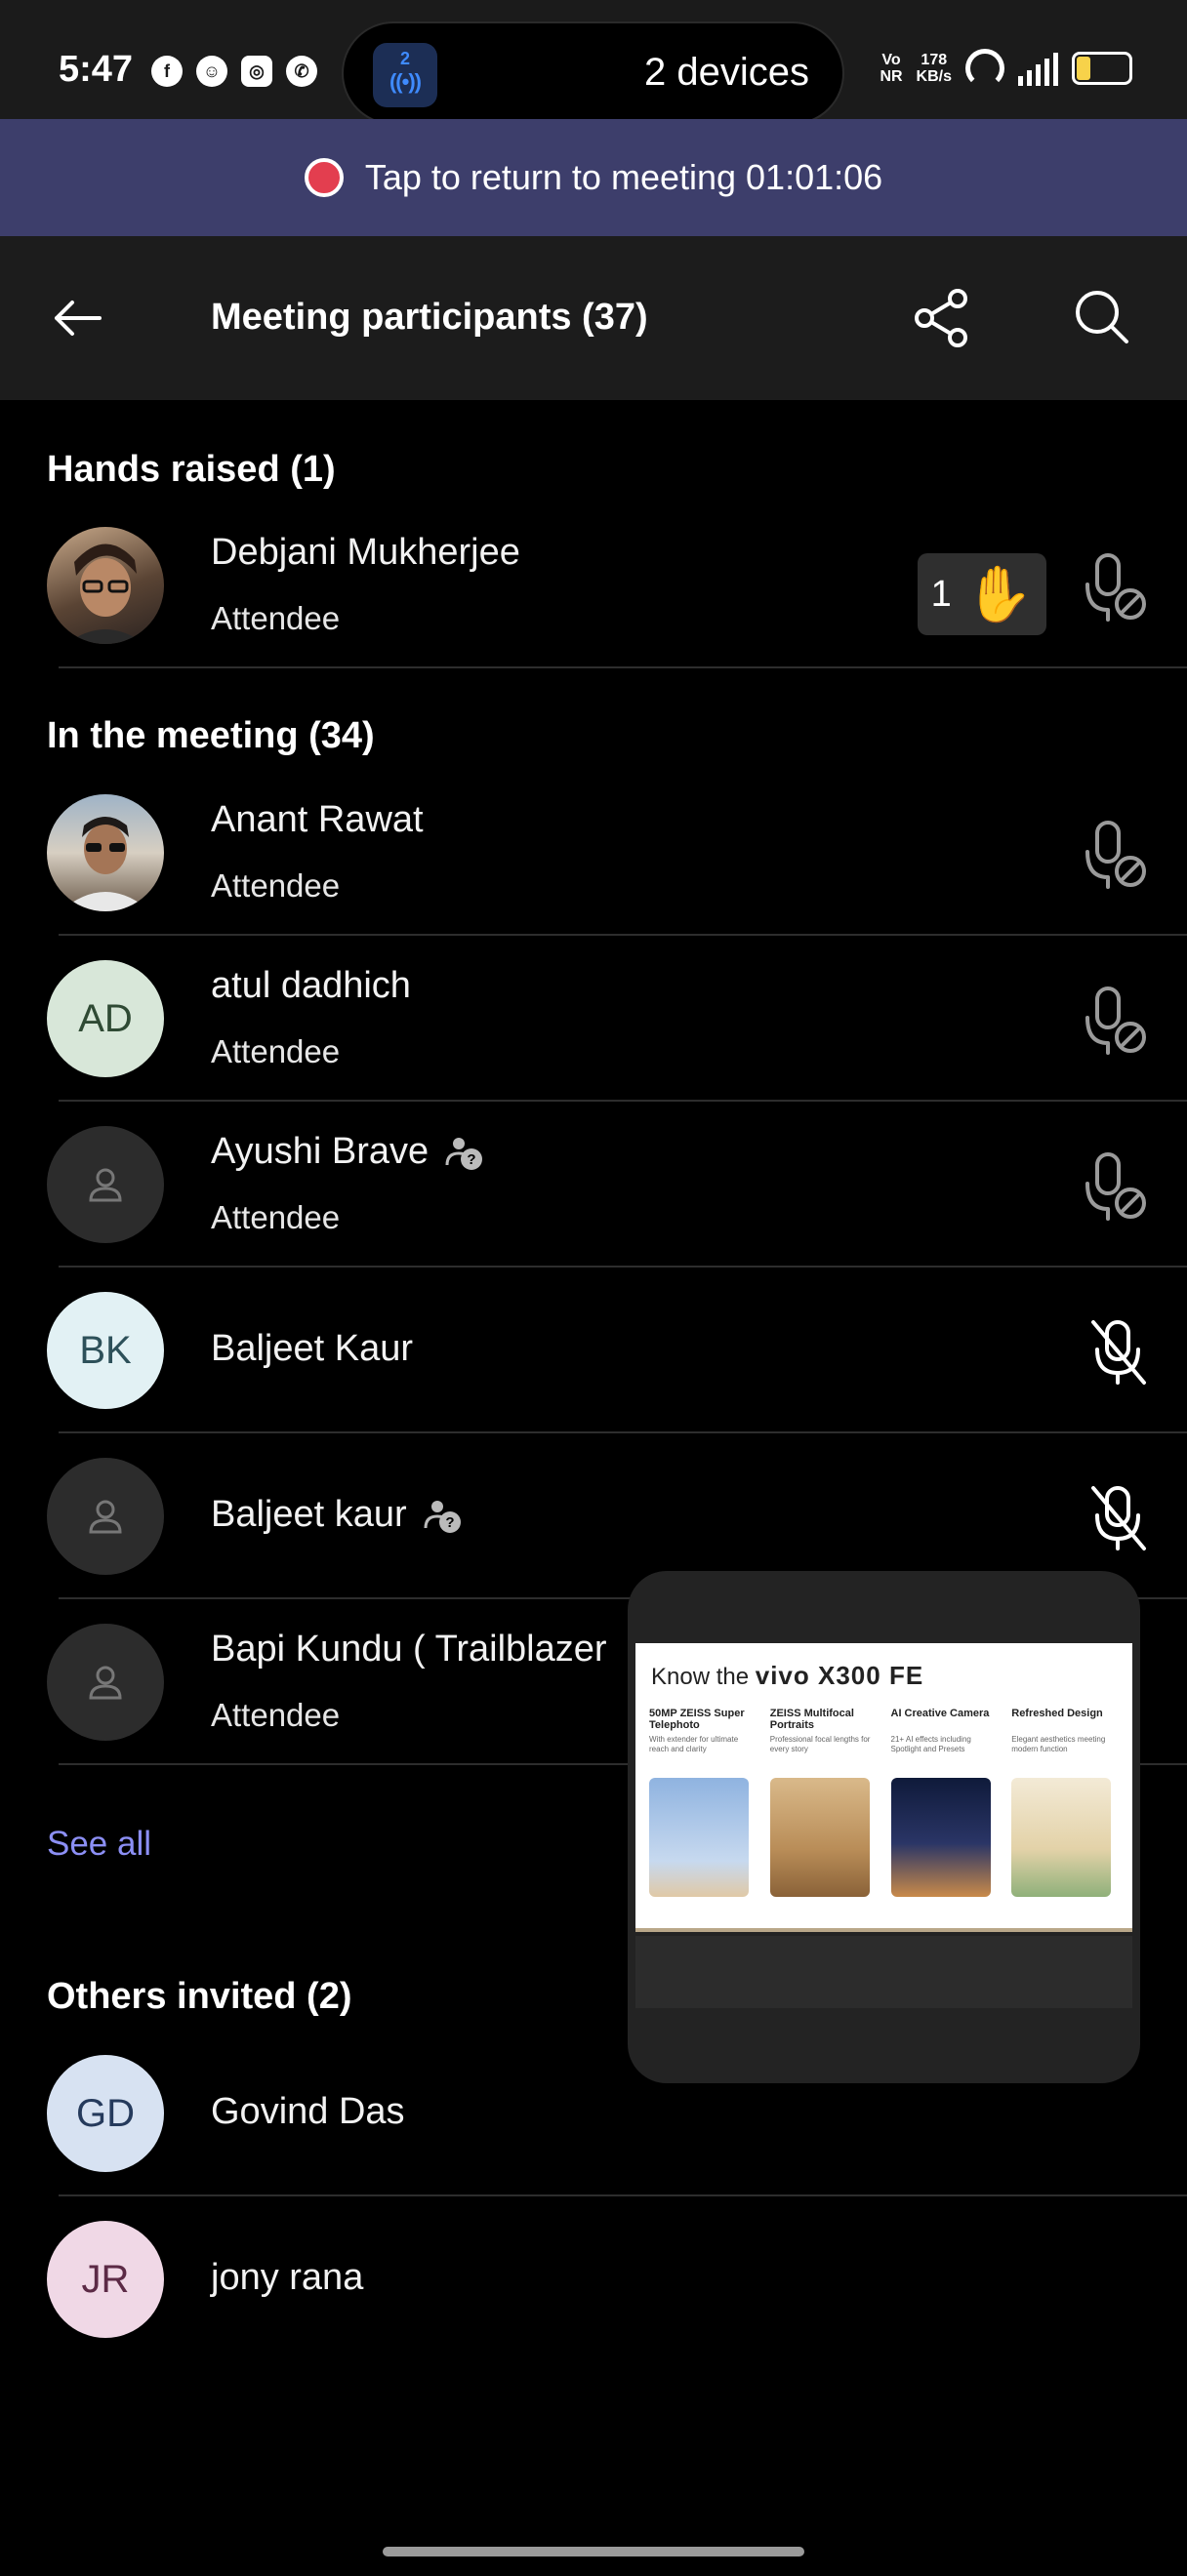 This screenshot has height=2576, width=1187. What do you see at coordinates (287, 2277) in the screenshot?
I see `participant-name: jony rana` at bounding box center [287, 2277].